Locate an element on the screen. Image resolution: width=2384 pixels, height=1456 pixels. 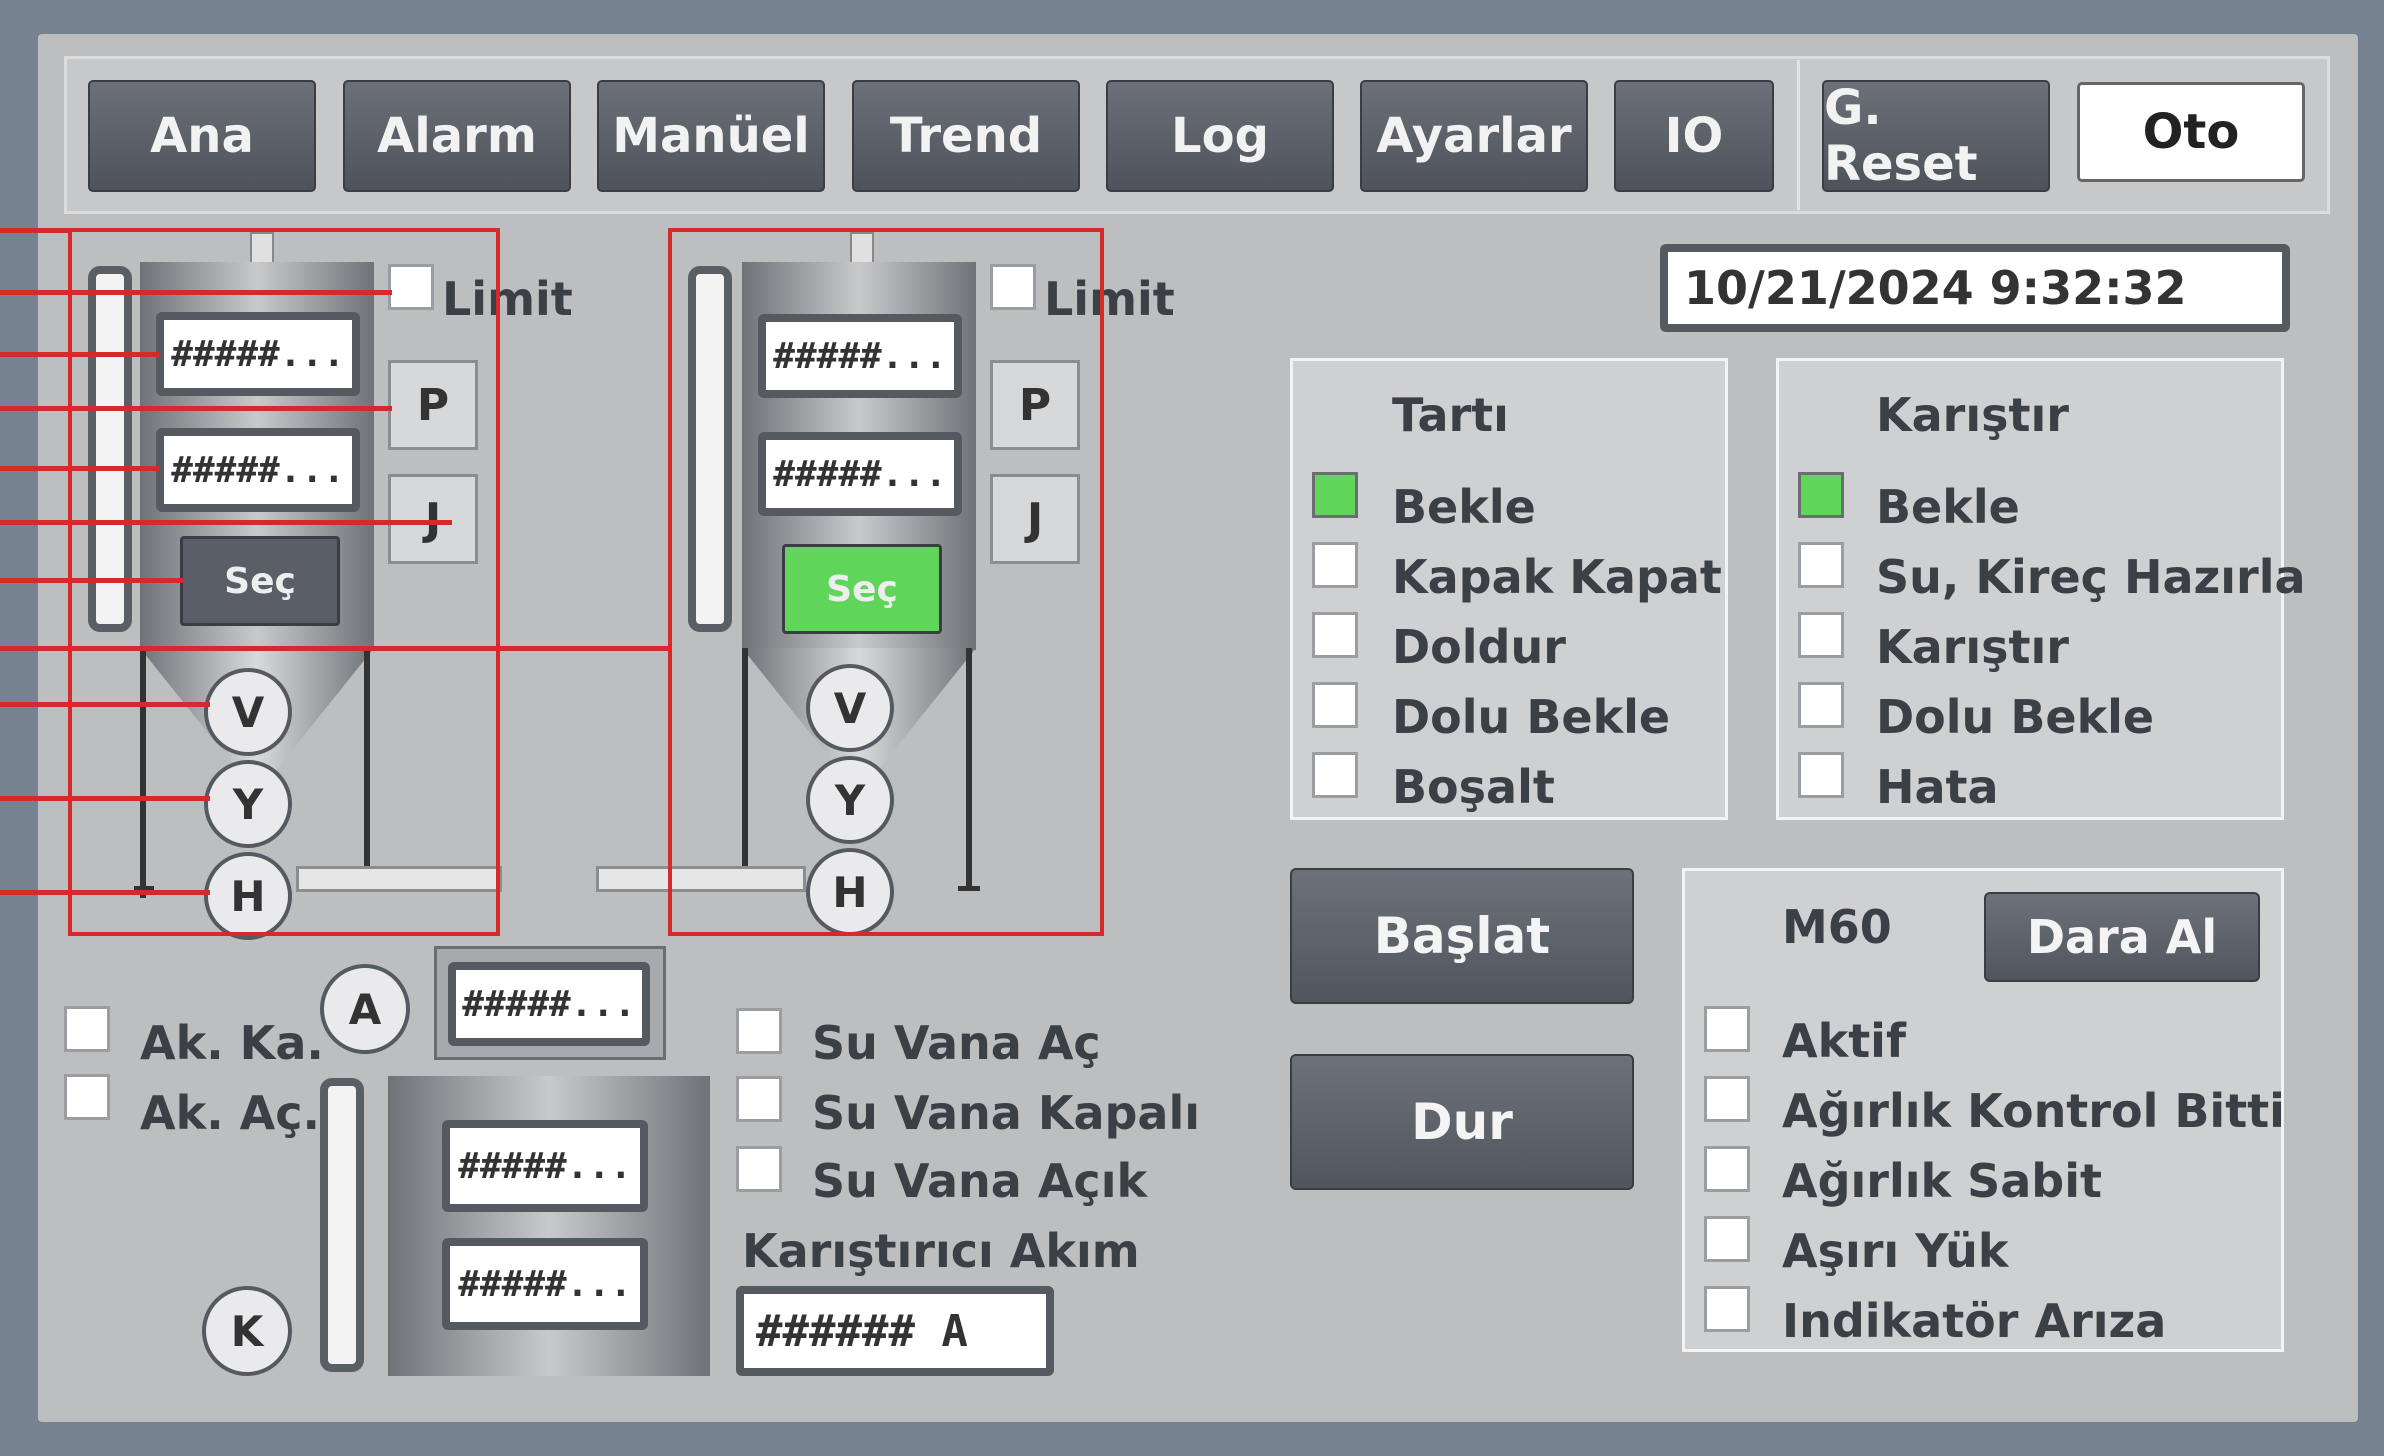
annotation-line-field2 is located at coordinates (80, 468).